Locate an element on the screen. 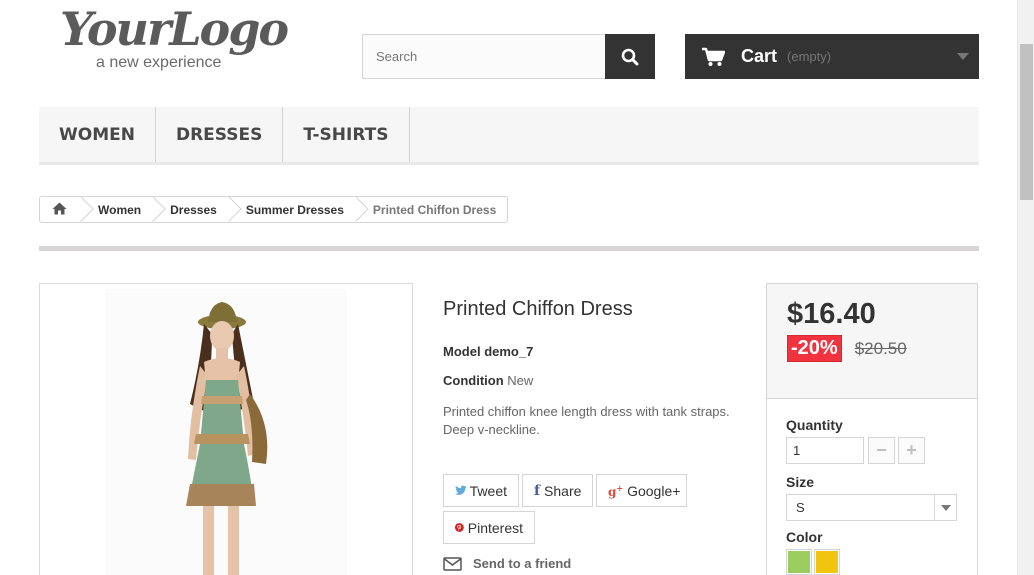 This screenshot has width=1034, height=575. color-swatch-yellow is located at coordinates (827, 562).